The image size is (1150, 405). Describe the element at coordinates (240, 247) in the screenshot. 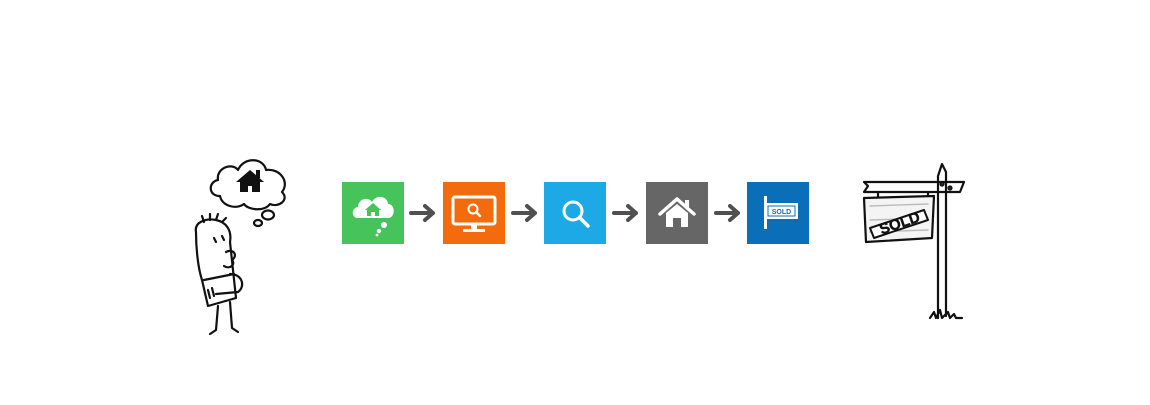

I see `thinking-man-icon` at that location.